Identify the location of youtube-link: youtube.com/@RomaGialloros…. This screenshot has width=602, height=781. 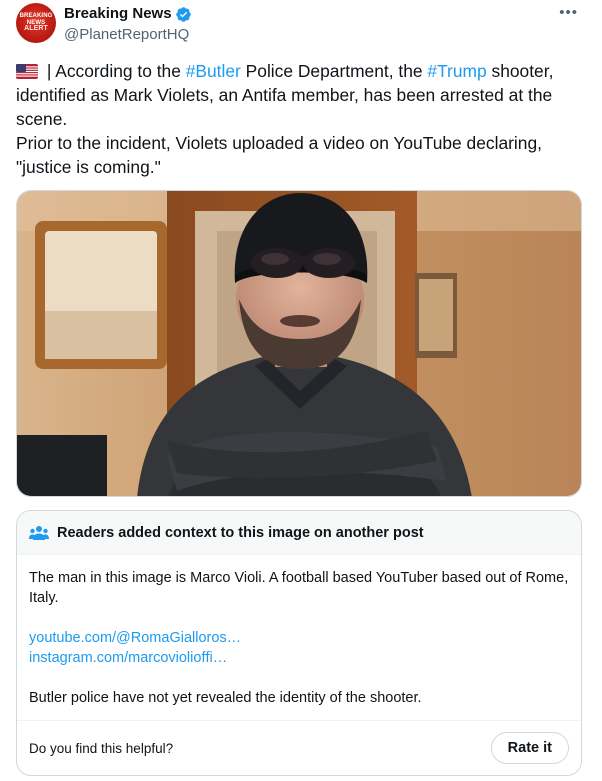
(299, 638).